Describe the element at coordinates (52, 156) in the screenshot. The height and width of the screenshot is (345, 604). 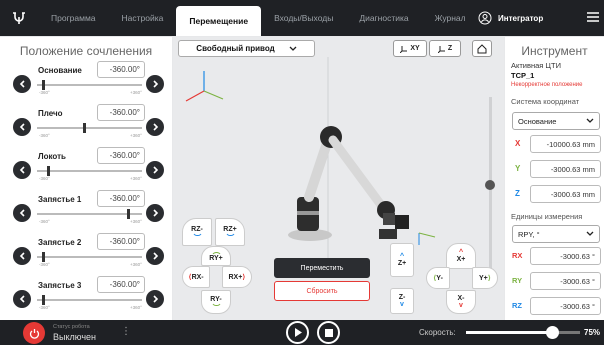
I see `joint-name: Локоть` at that location.